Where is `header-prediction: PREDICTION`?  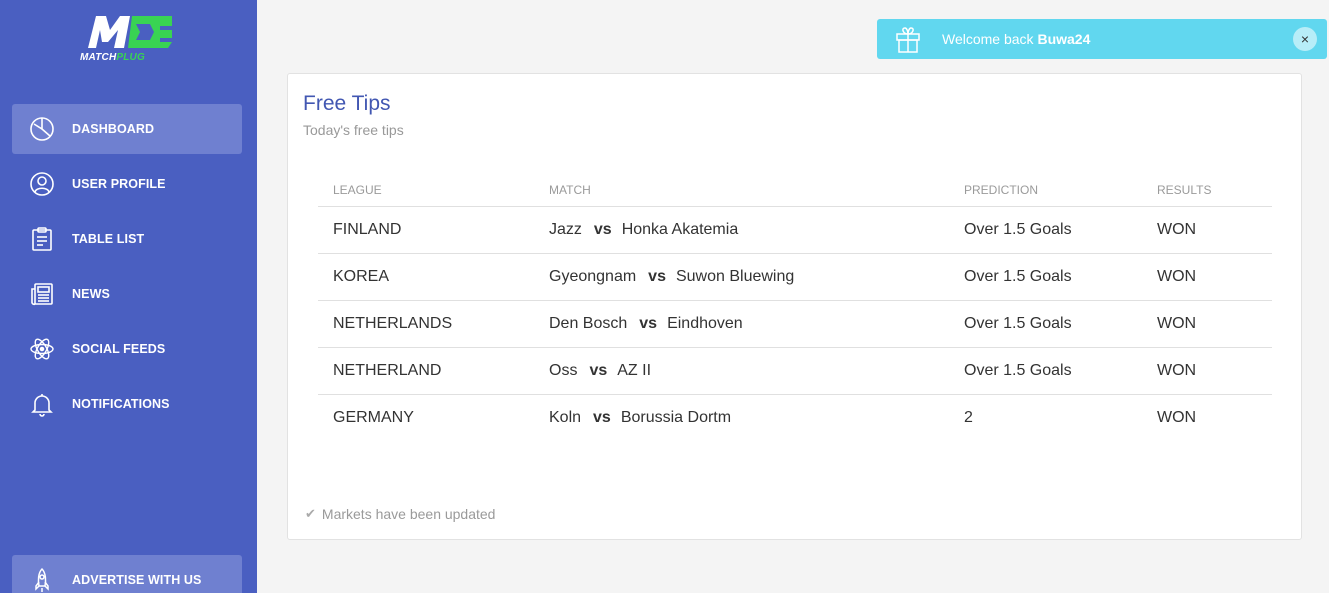
header-prediction: PREDICTION is located at coordinates (1045, 190).